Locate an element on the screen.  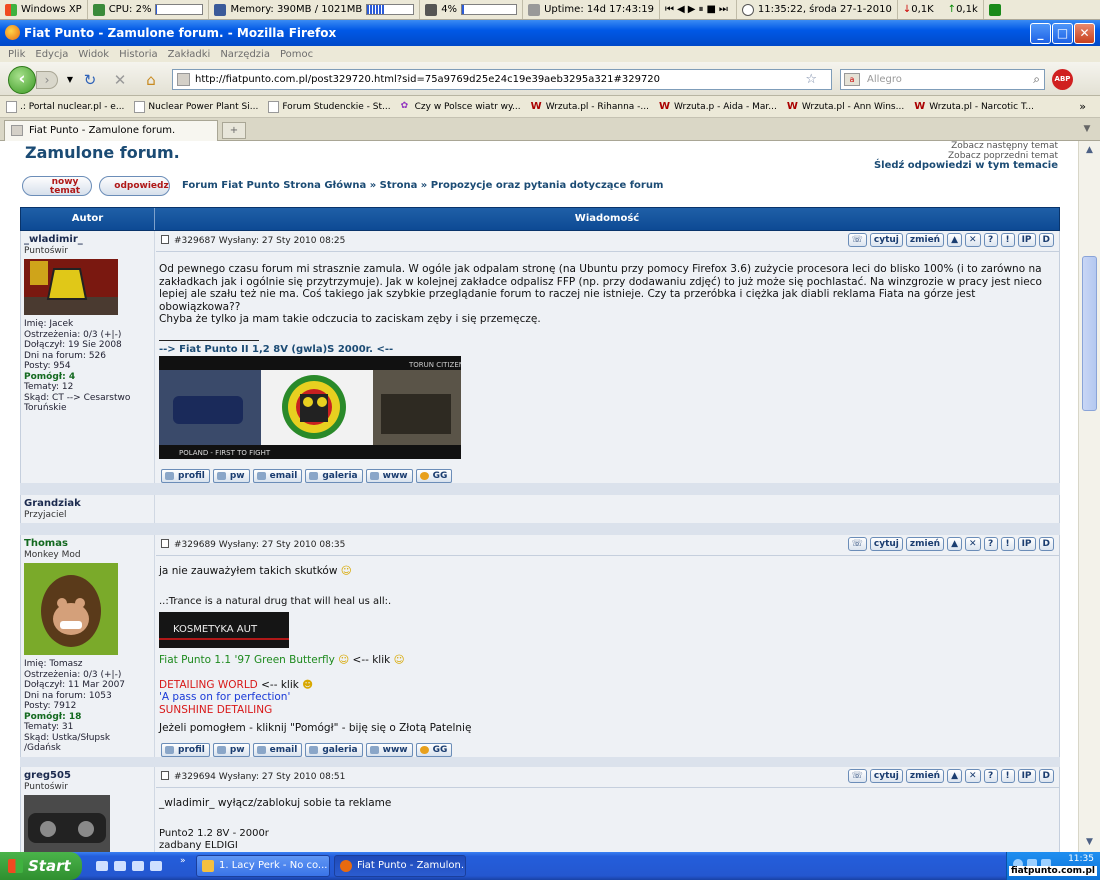
search-input: a Allegro ⌕ is located at coordinates (942, 79).